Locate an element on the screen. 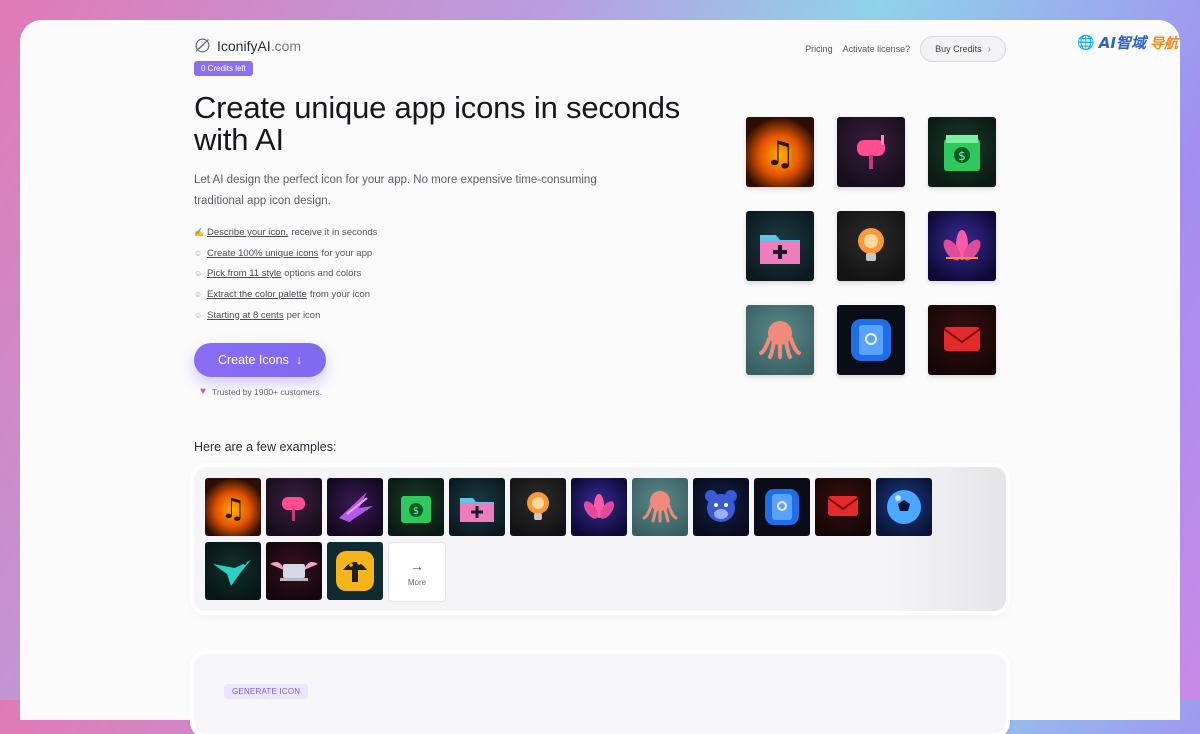 The image size is (1200, 734). pencil-icon: ✍ is located at coordinates (199, 232).